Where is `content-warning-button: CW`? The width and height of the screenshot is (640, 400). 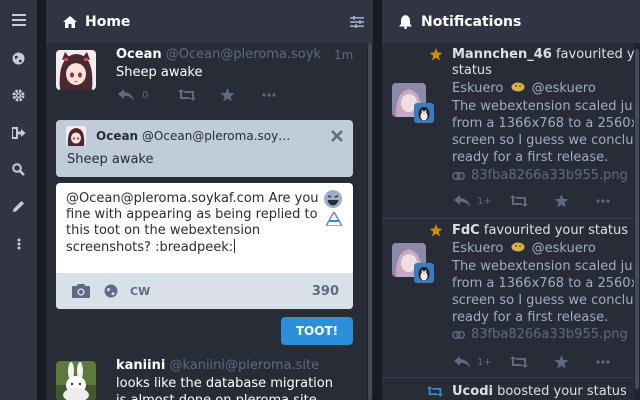 content-warning-button: CW is located at coordinates (140, 291).